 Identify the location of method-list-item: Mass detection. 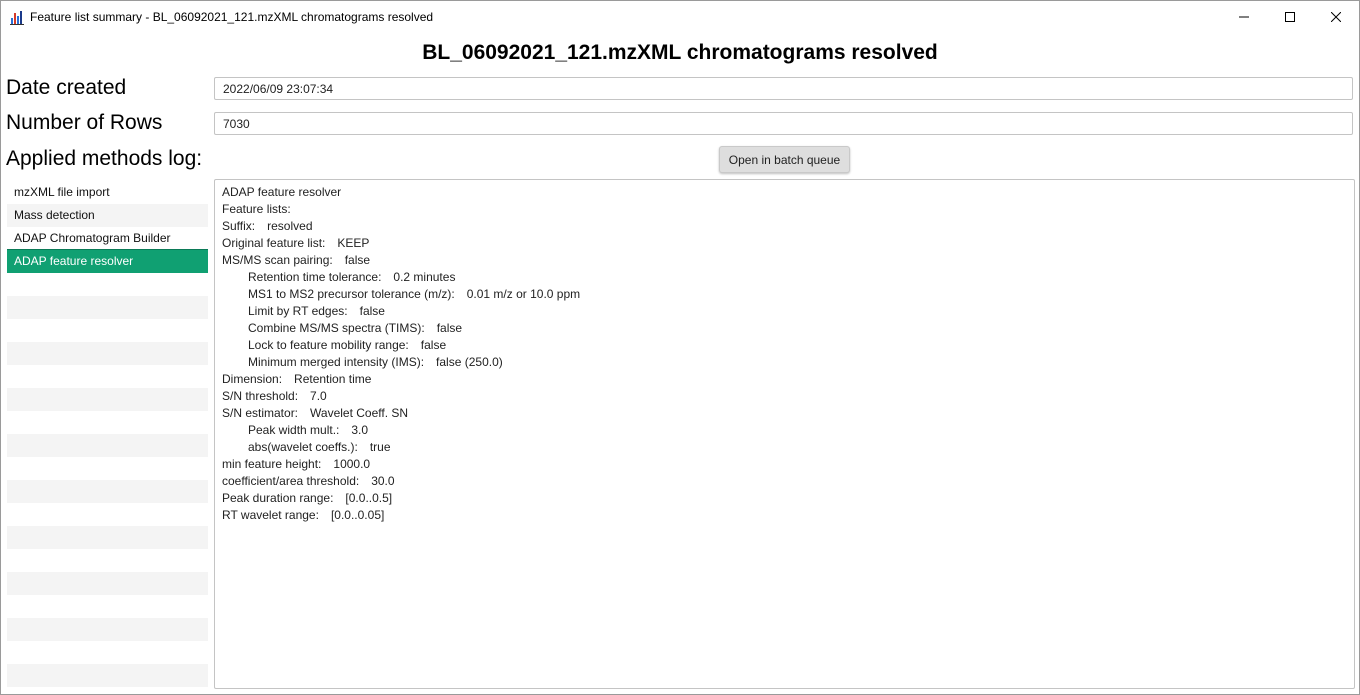
(107, 215).